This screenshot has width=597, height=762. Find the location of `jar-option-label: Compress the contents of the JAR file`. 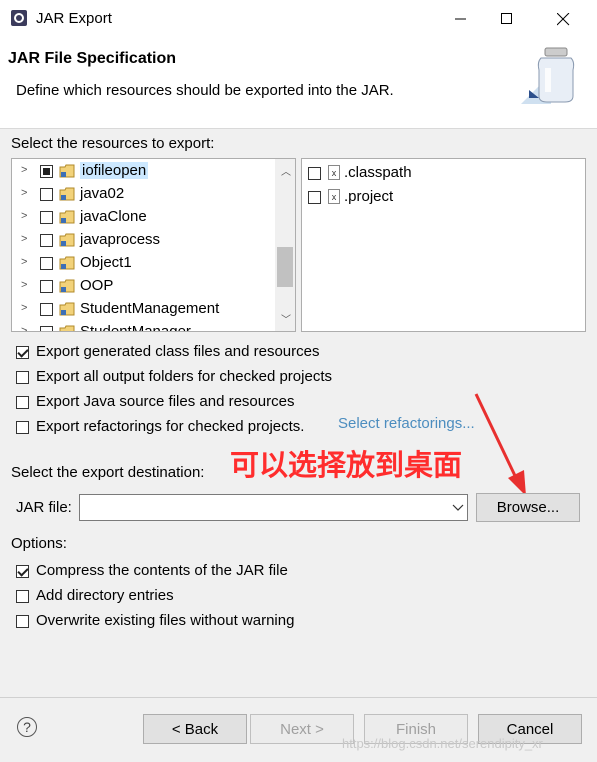

jar-option-label: Compress the contents of the JAR file is located at coordinates (162, 570).